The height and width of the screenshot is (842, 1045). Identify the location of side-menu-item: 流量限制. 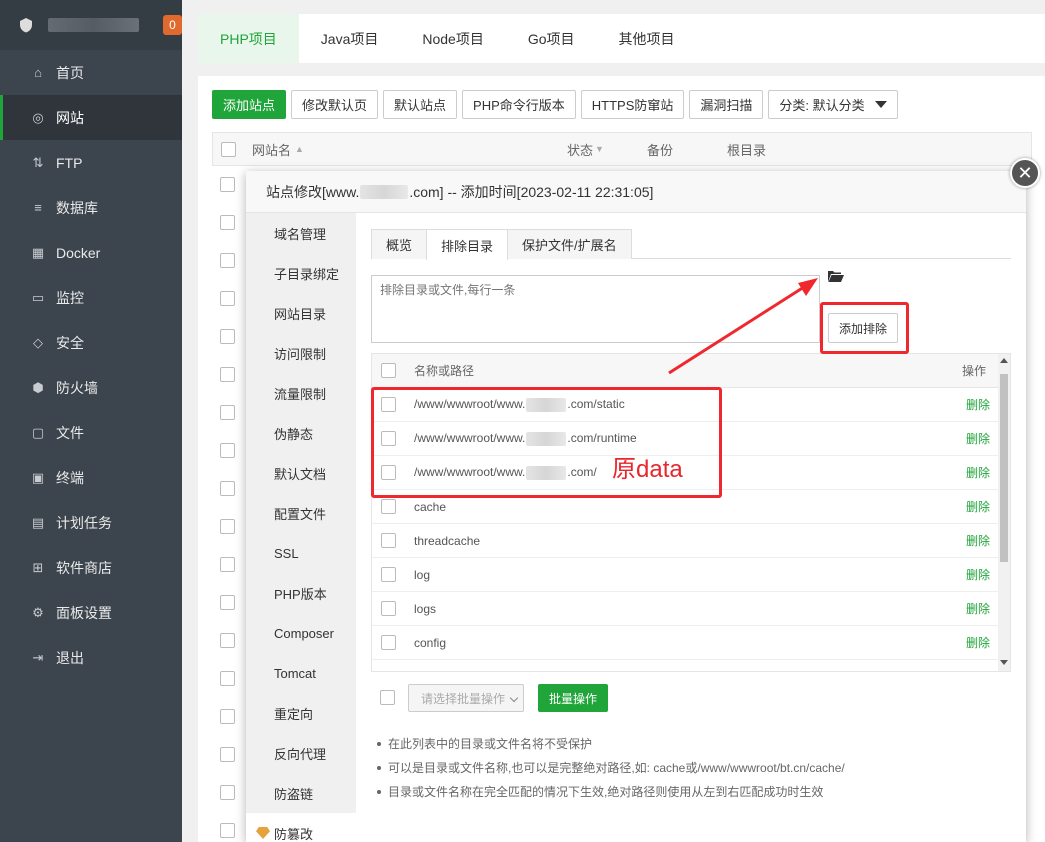
(301, 393).